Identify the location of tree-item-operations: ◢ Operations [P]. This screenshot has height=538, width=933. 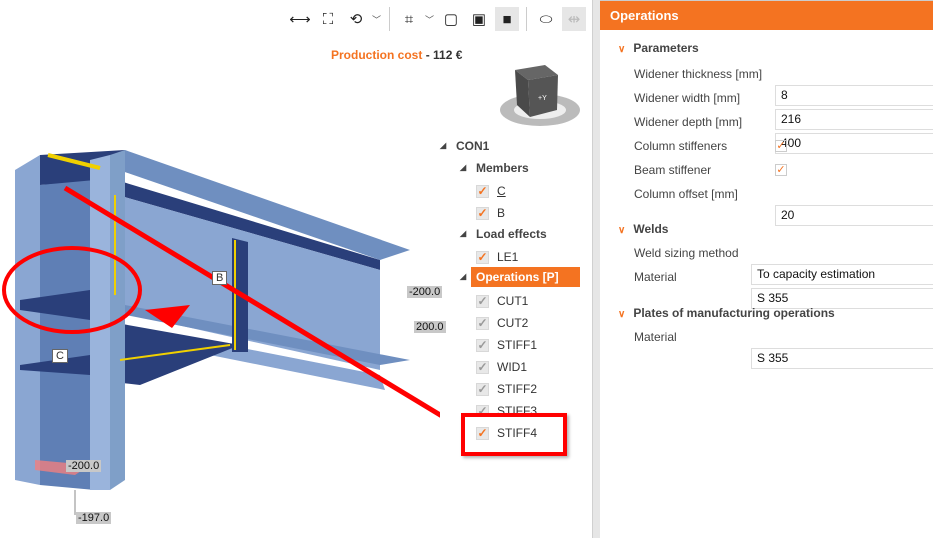
(520, 277).